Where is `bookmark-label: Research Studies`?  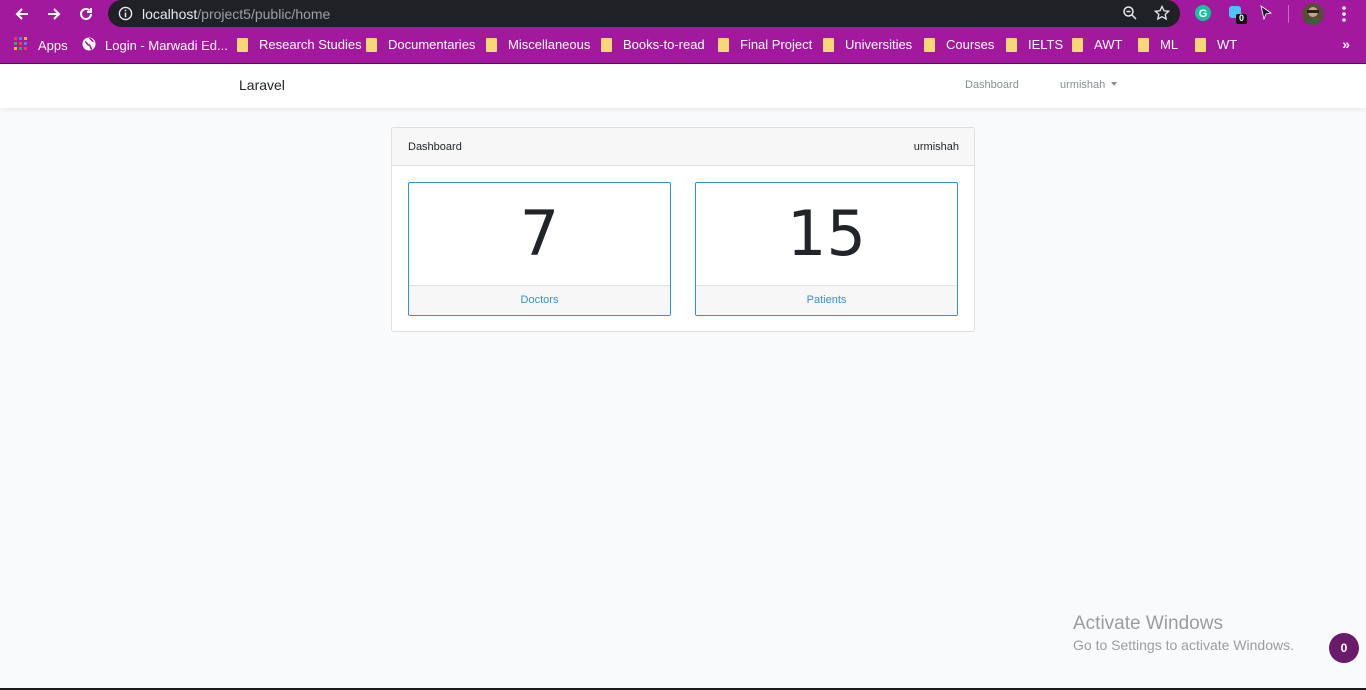
bookmark-label: Research Studies is located at coordinates (310, 44).